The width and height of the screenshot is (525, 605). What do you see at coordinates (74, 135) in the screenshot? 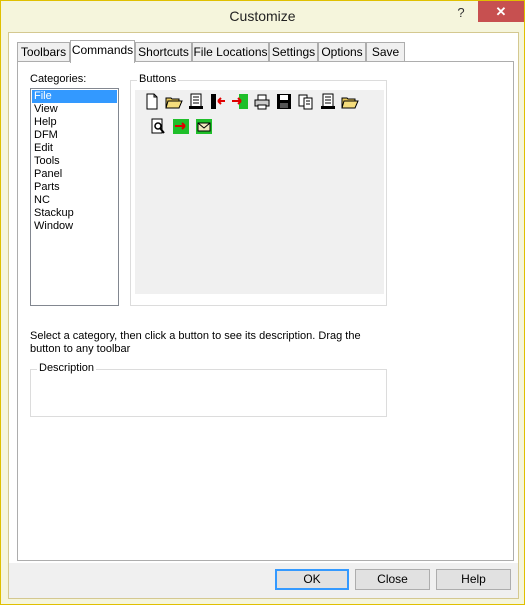
I see `category-item-dfm: DFM` at bounding box center [74, 135].